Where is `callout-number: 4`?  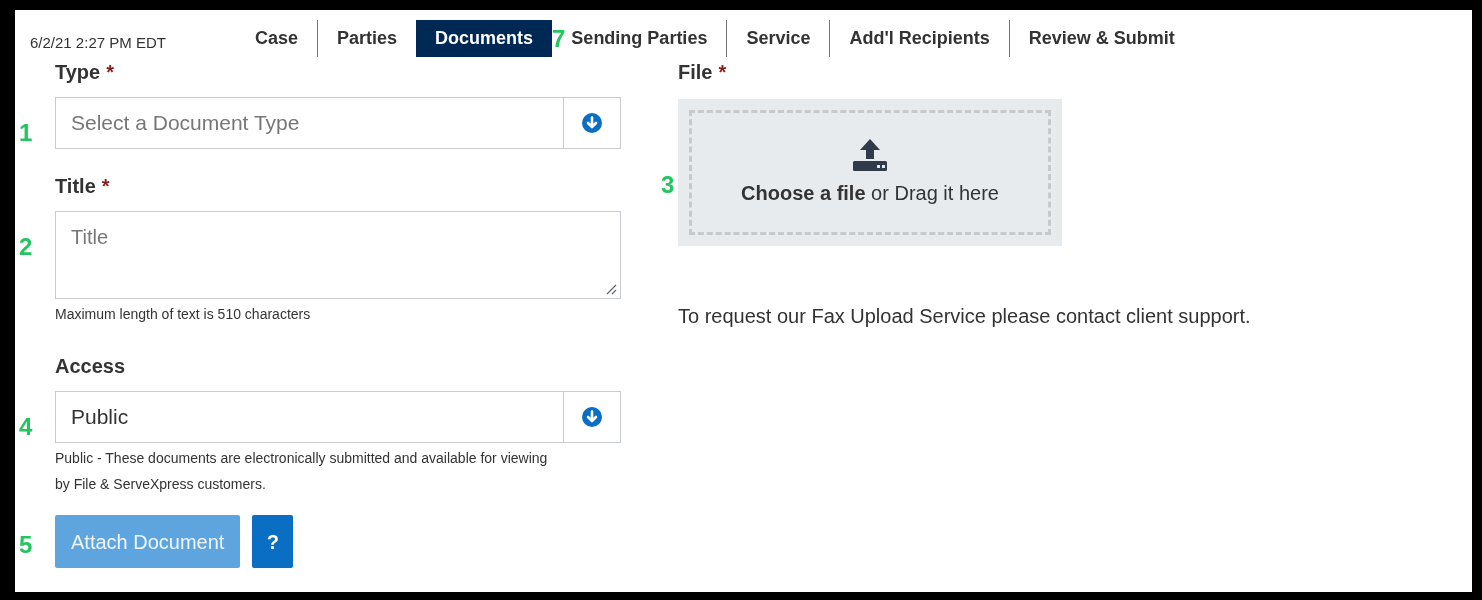
callout-number: 4 is located at coordinates (26, 427).